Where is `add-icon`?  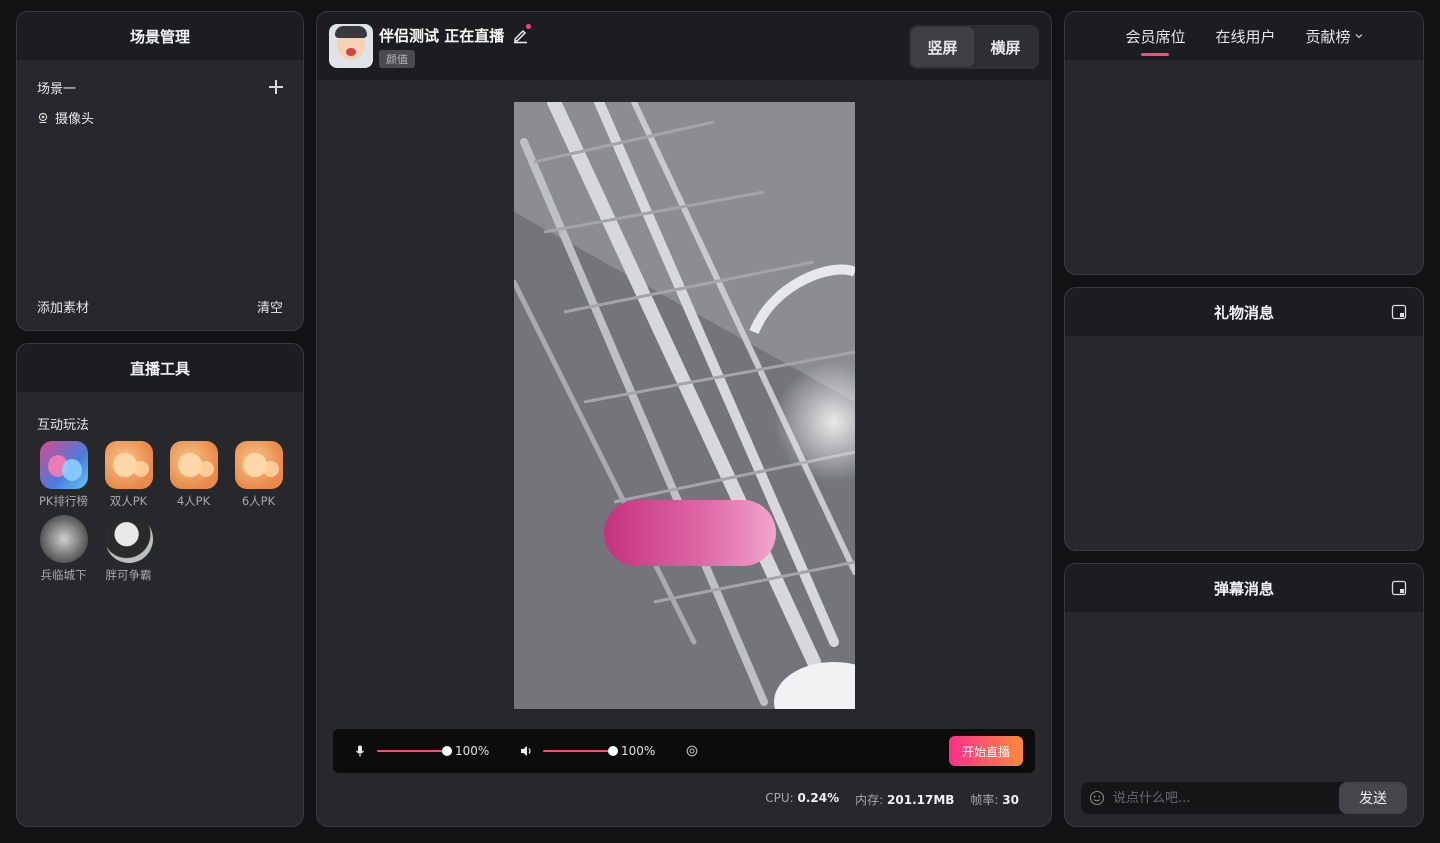
add-icon is located at coordinates (276, 87).